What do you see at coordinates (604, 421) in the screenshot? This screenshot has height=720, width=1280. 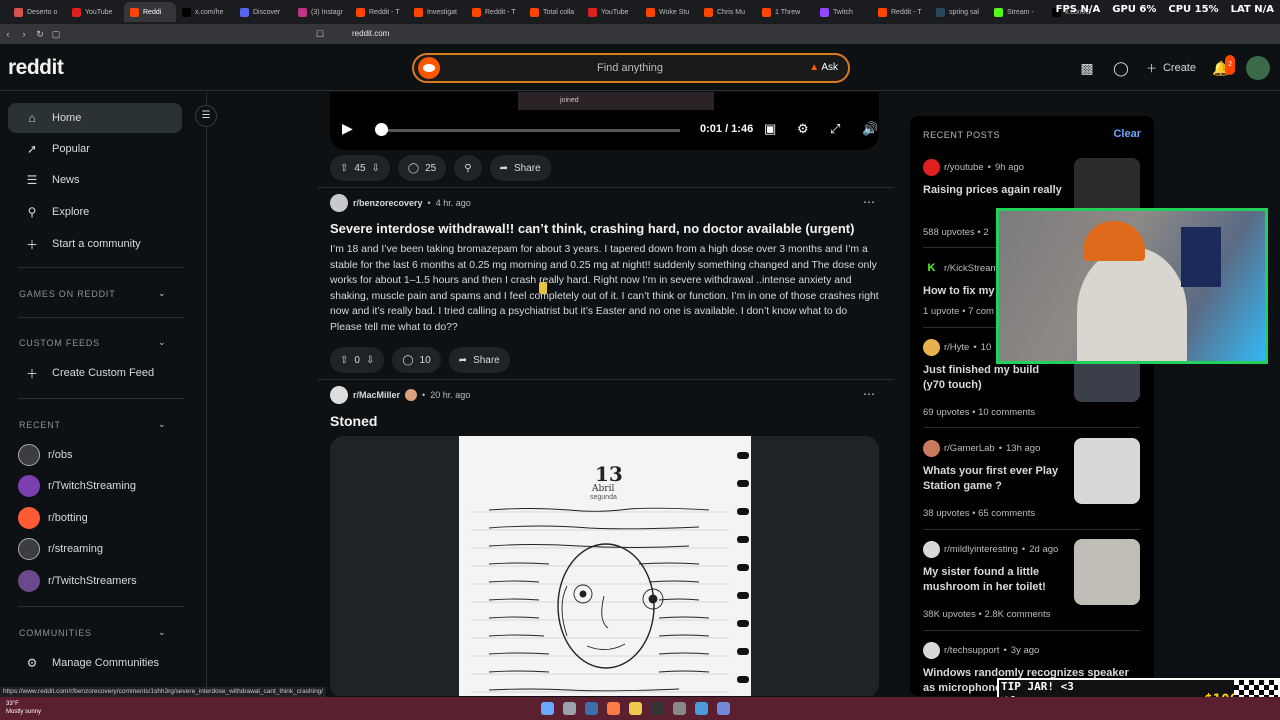 I see `post-title: Stoned` at bounding box center [604, 421].